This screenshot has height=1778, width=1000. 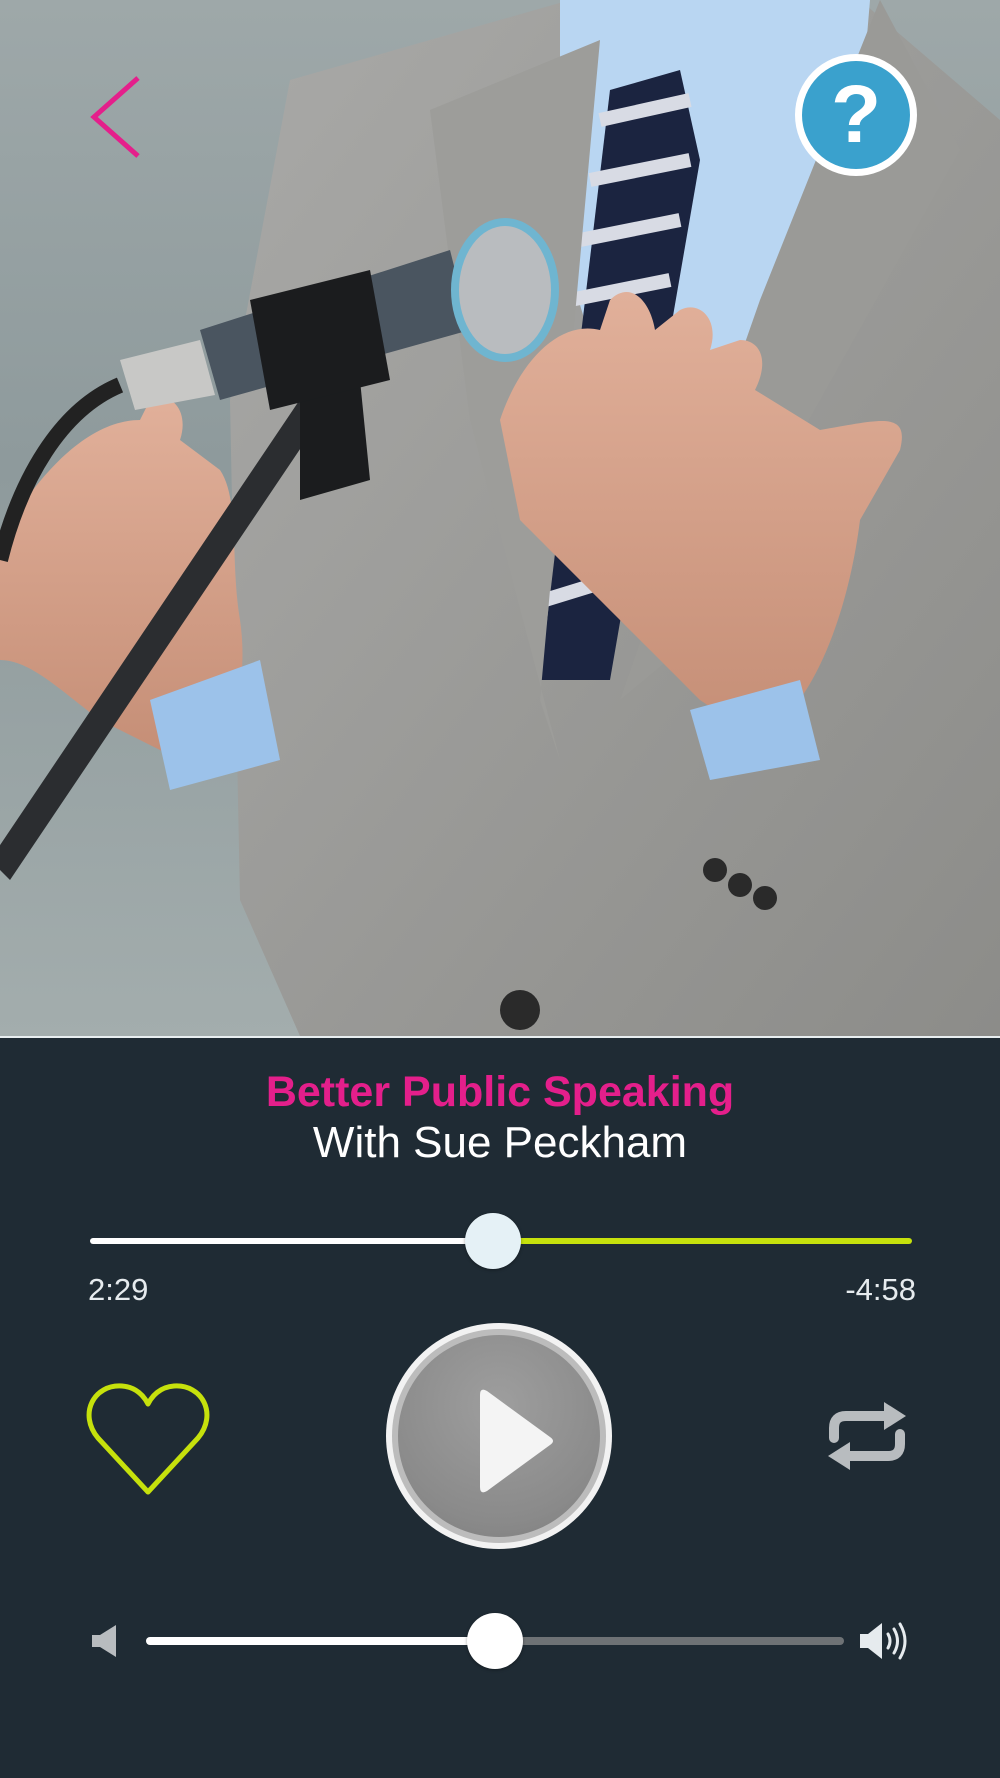 I want to click on chevron-left-icon, so click(x=115, y=117).